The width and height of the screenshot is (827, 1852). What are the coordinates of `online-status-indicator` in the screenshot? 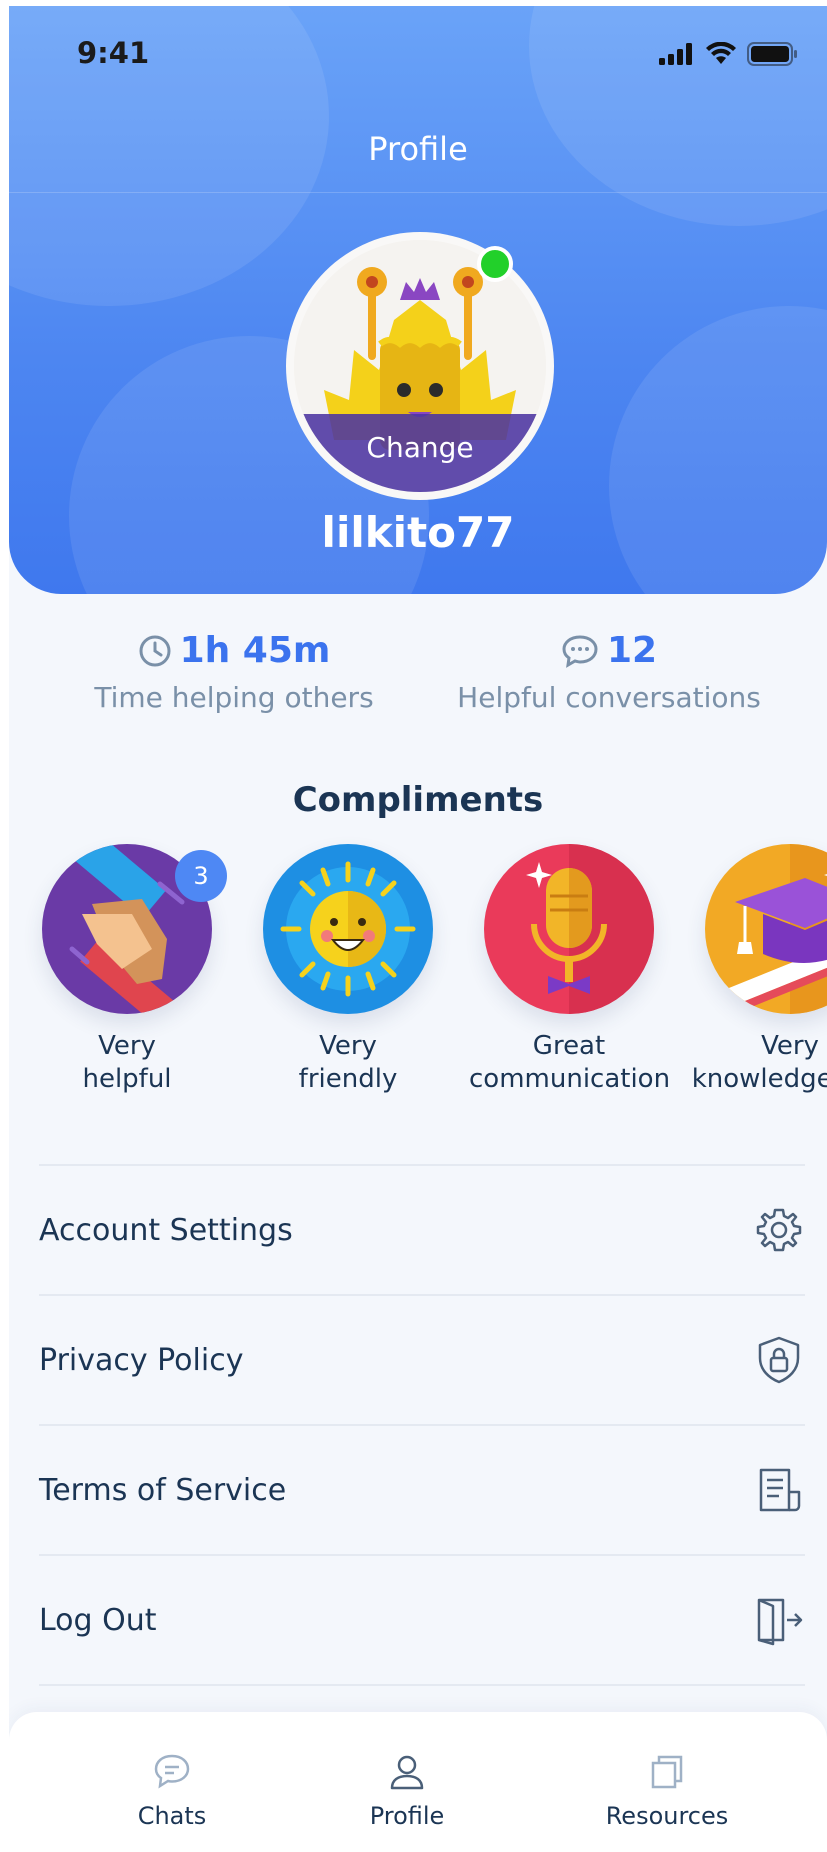 It's located at (495, 264).